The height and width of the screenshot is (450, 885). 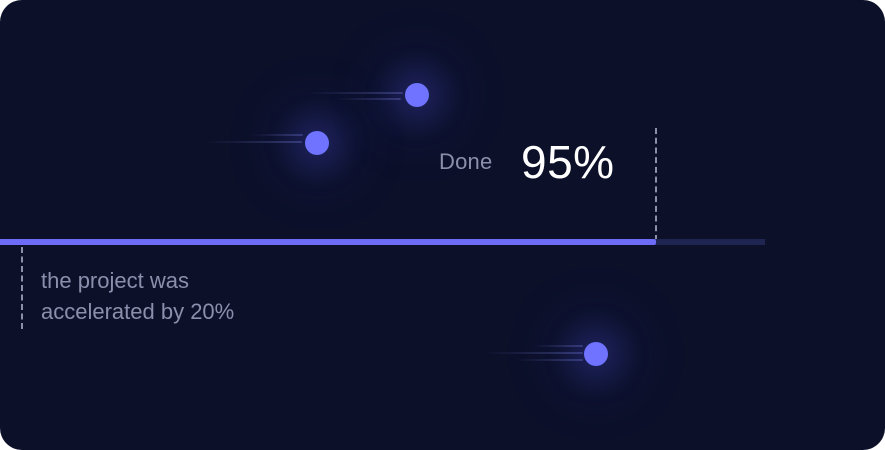 What do you see at coordinates (568, 162) in the screenshot?
I see `progress-value: 95%` at bounding box center [568, 162].